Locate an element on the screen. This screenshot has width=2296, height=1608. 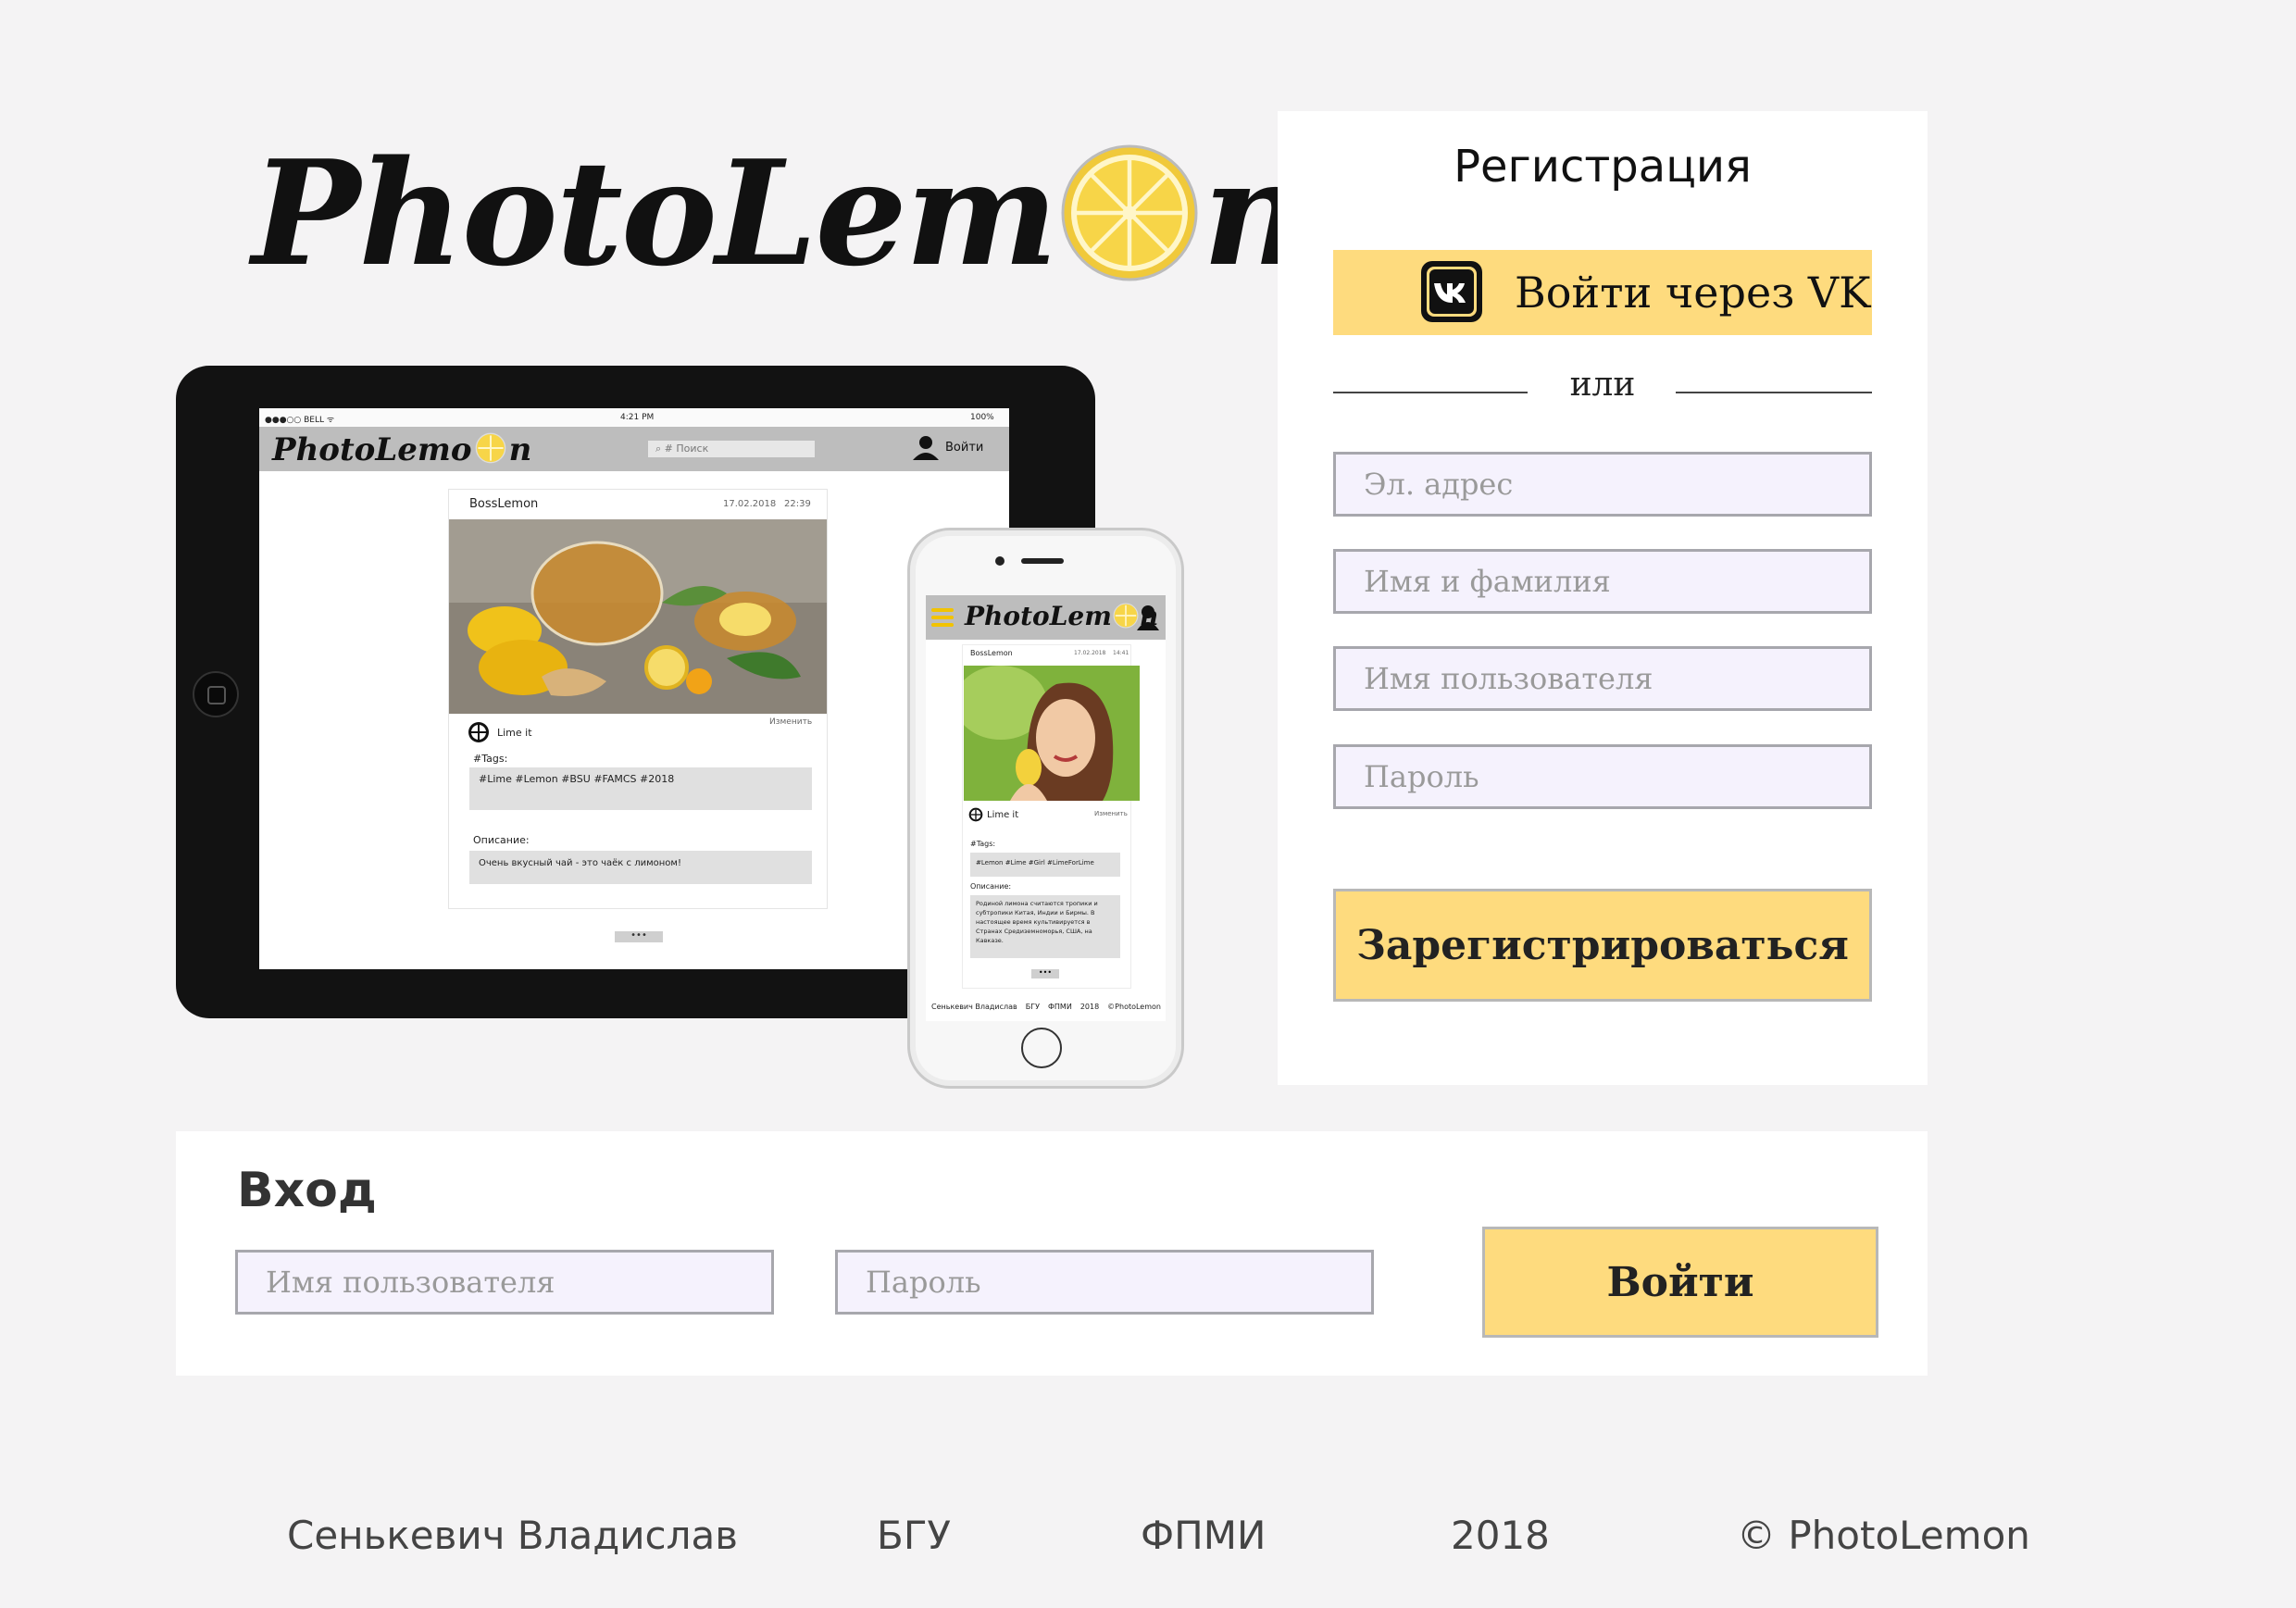
login-panel: Вход Войти is located at coordinates (1052, 1253).